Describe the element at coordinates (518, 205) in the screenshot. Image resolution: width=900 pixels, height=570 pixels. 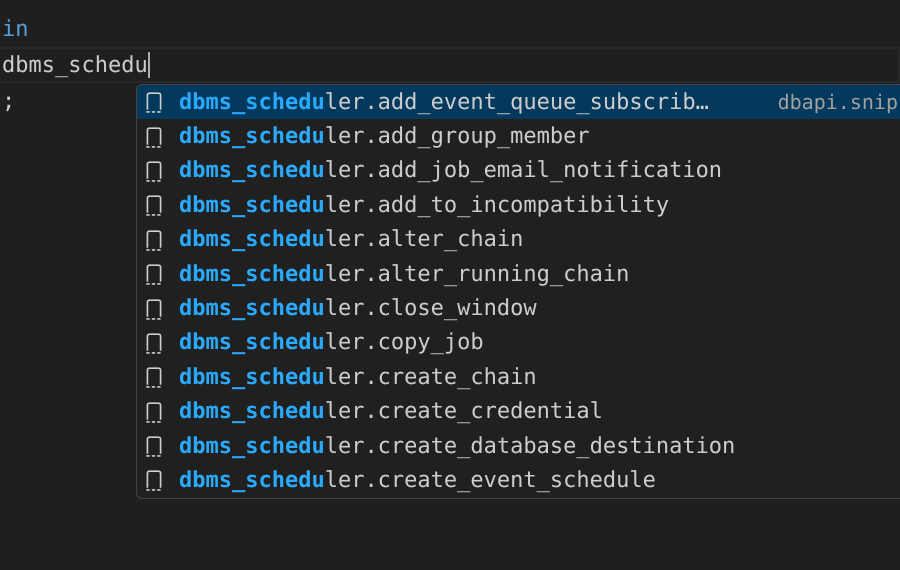
I see `suggestion-item: dbms_scheduler.add_to_incompatibility` at that location.